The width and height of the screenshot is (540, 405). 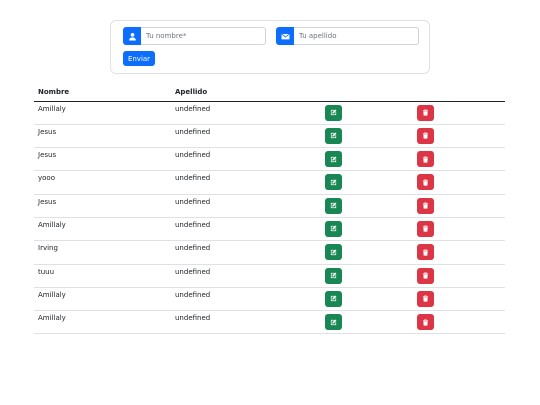 I want to click on table-row: Irving undefined, so click(x=269, y=252).